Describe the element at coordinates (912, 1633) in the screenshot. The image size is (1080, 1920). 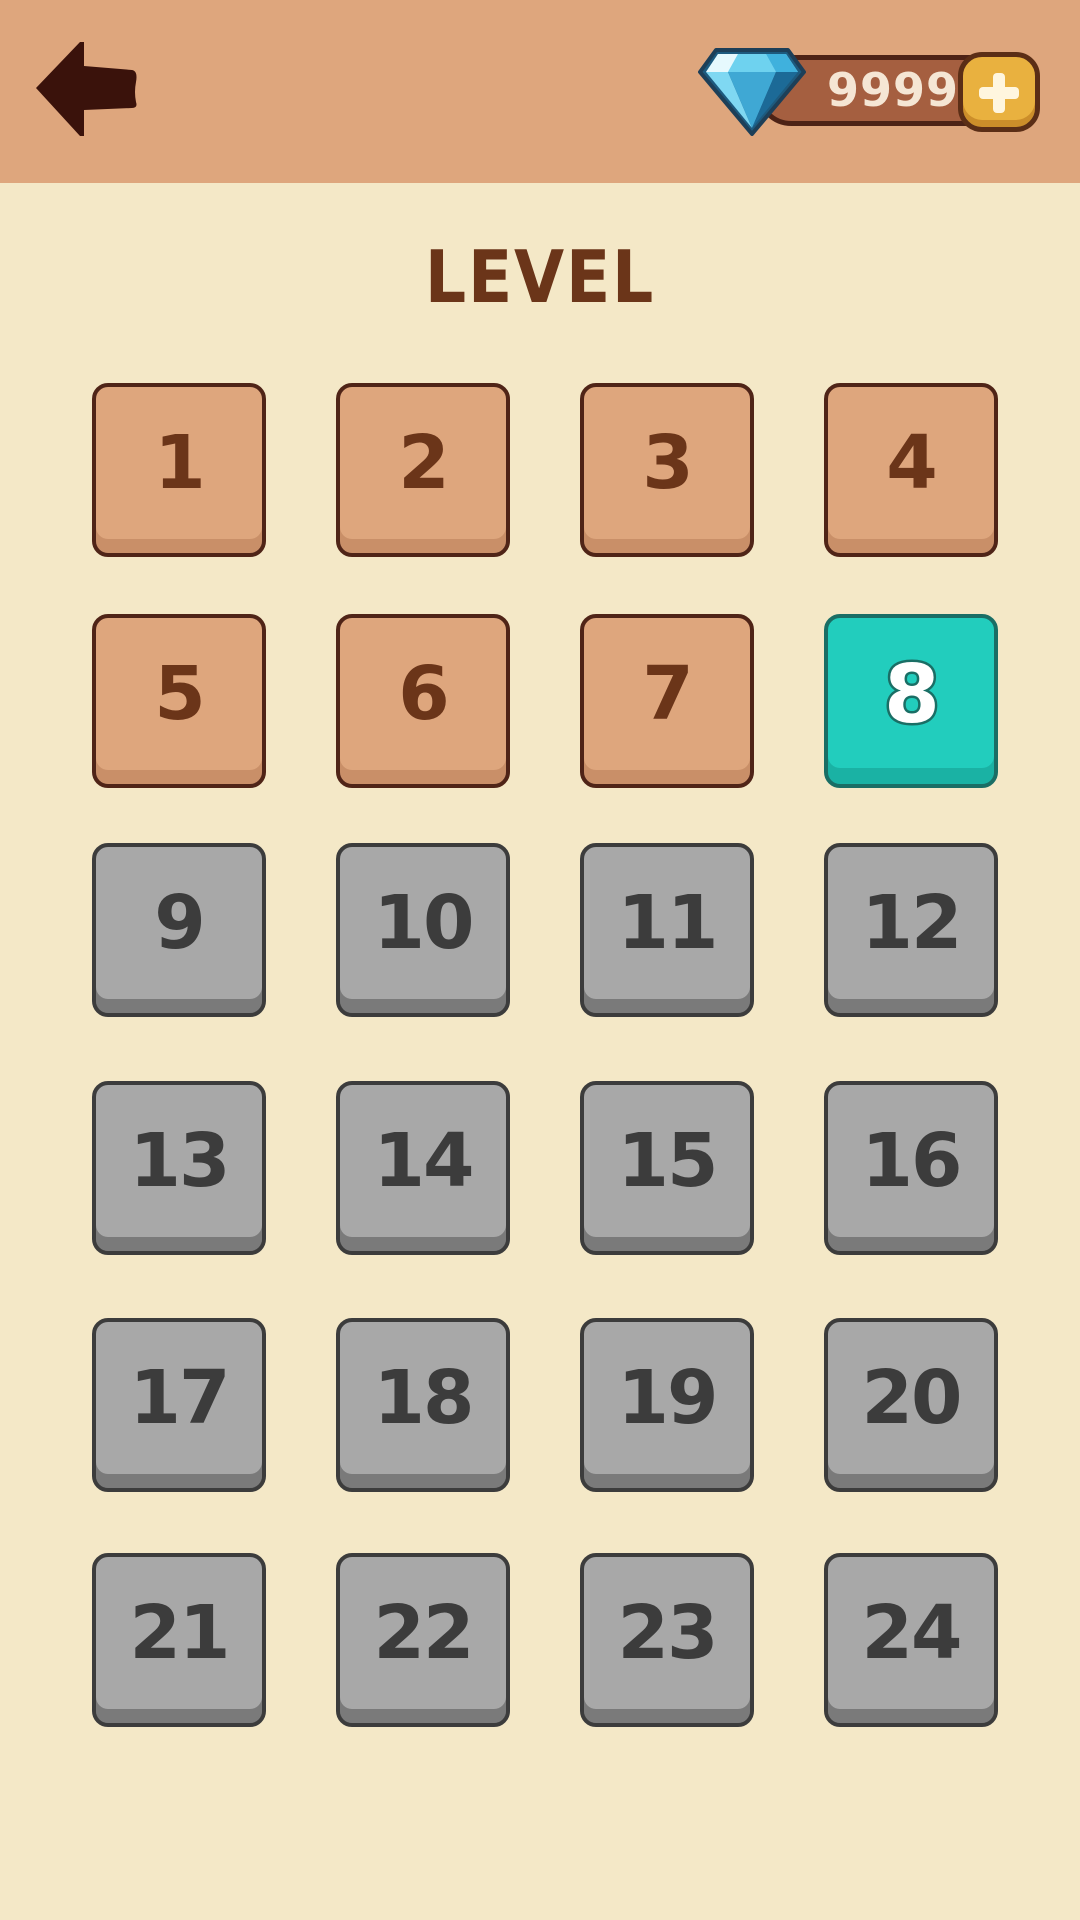
I see `level-number: 24` at that location.